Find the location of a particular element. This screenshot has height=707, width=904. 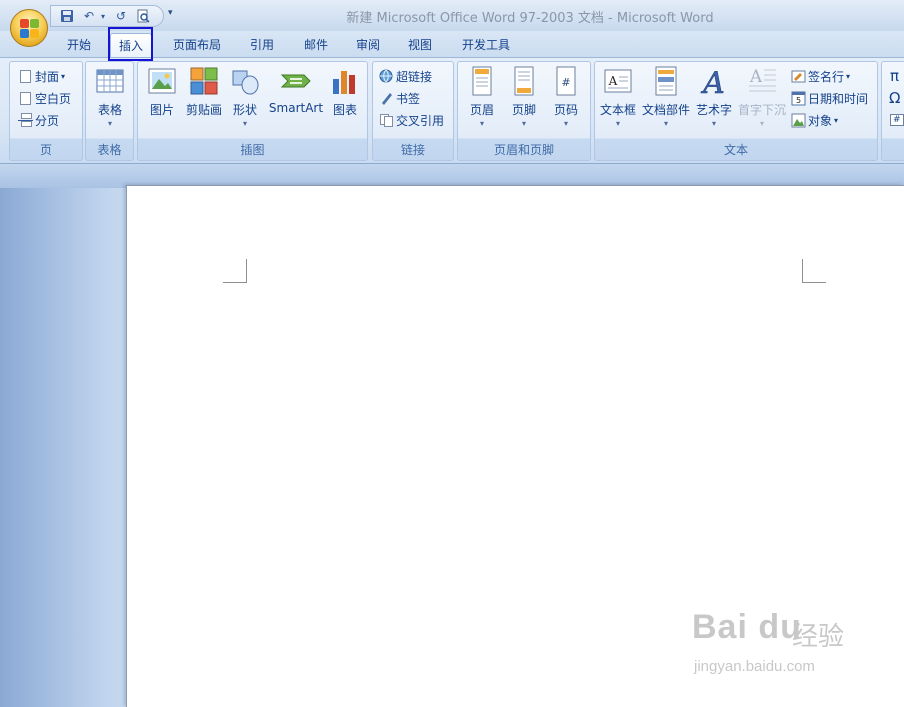

date-time-button: 5 日期和时间 is located at coordinates (829, 98).